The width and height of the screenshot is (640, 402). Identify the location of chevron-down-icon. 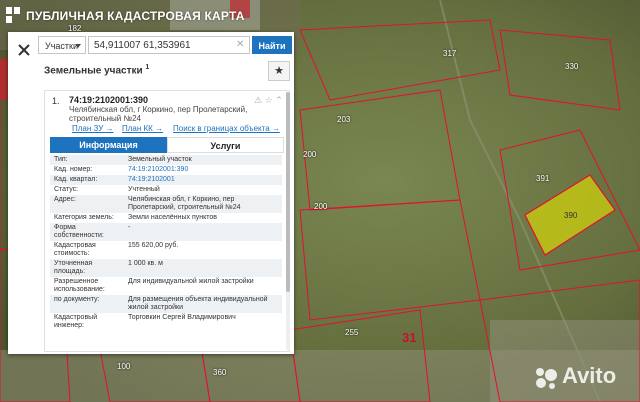
(78, 46).